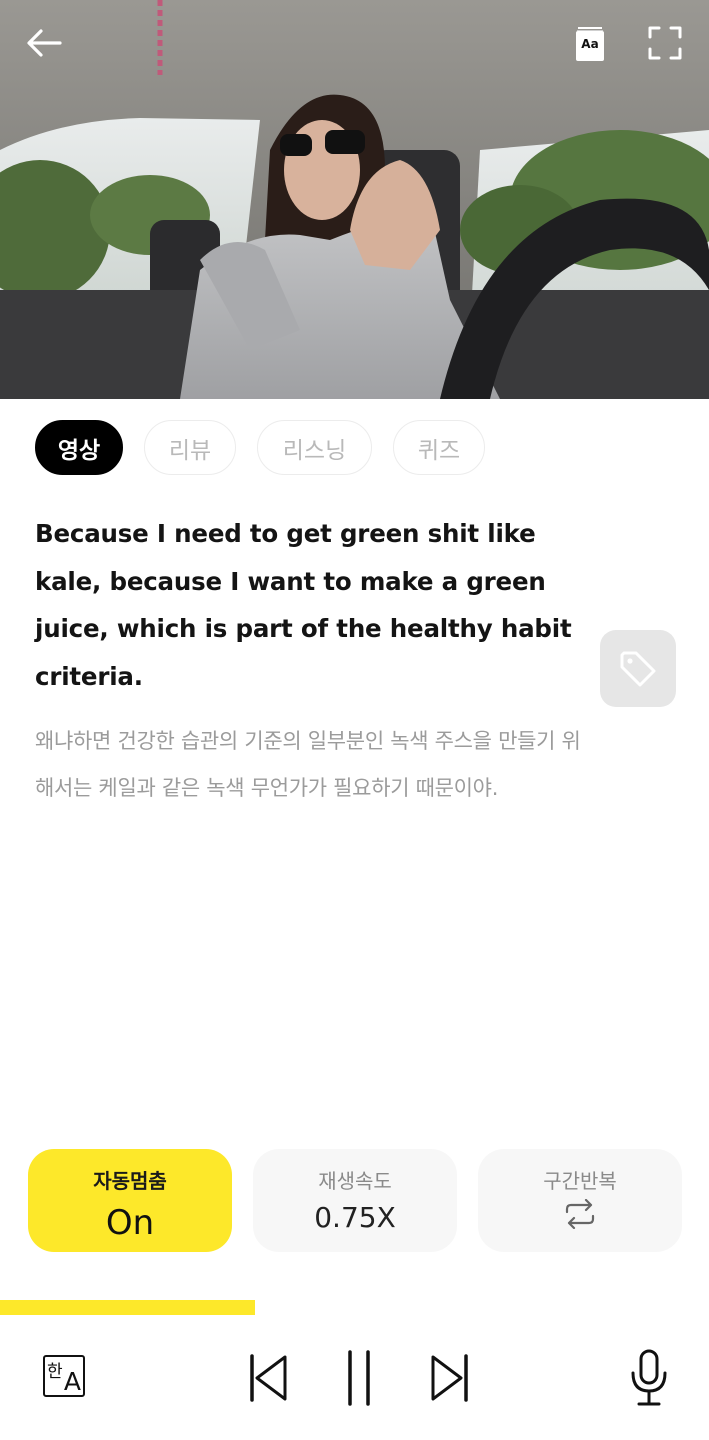 This screenshot has height=1440, width=709. What do you see at coordinates (72, 1381) in the screenshot?
I see `translate-en-glyph: A` at bounding box center [72, 1381].